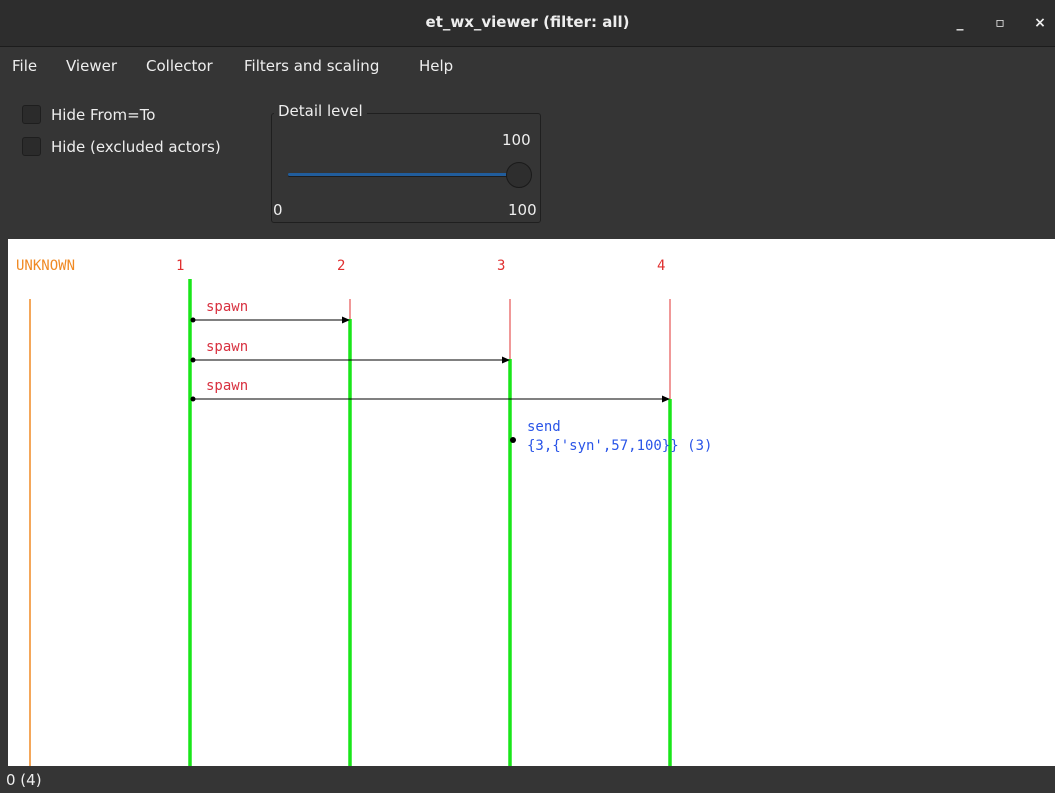 This screenshot has width=1055, height=793. What do you see at coordinates (661, 266) in the screenshot?
I see `actor-label-4: 4` at bounding box center [661, 266].